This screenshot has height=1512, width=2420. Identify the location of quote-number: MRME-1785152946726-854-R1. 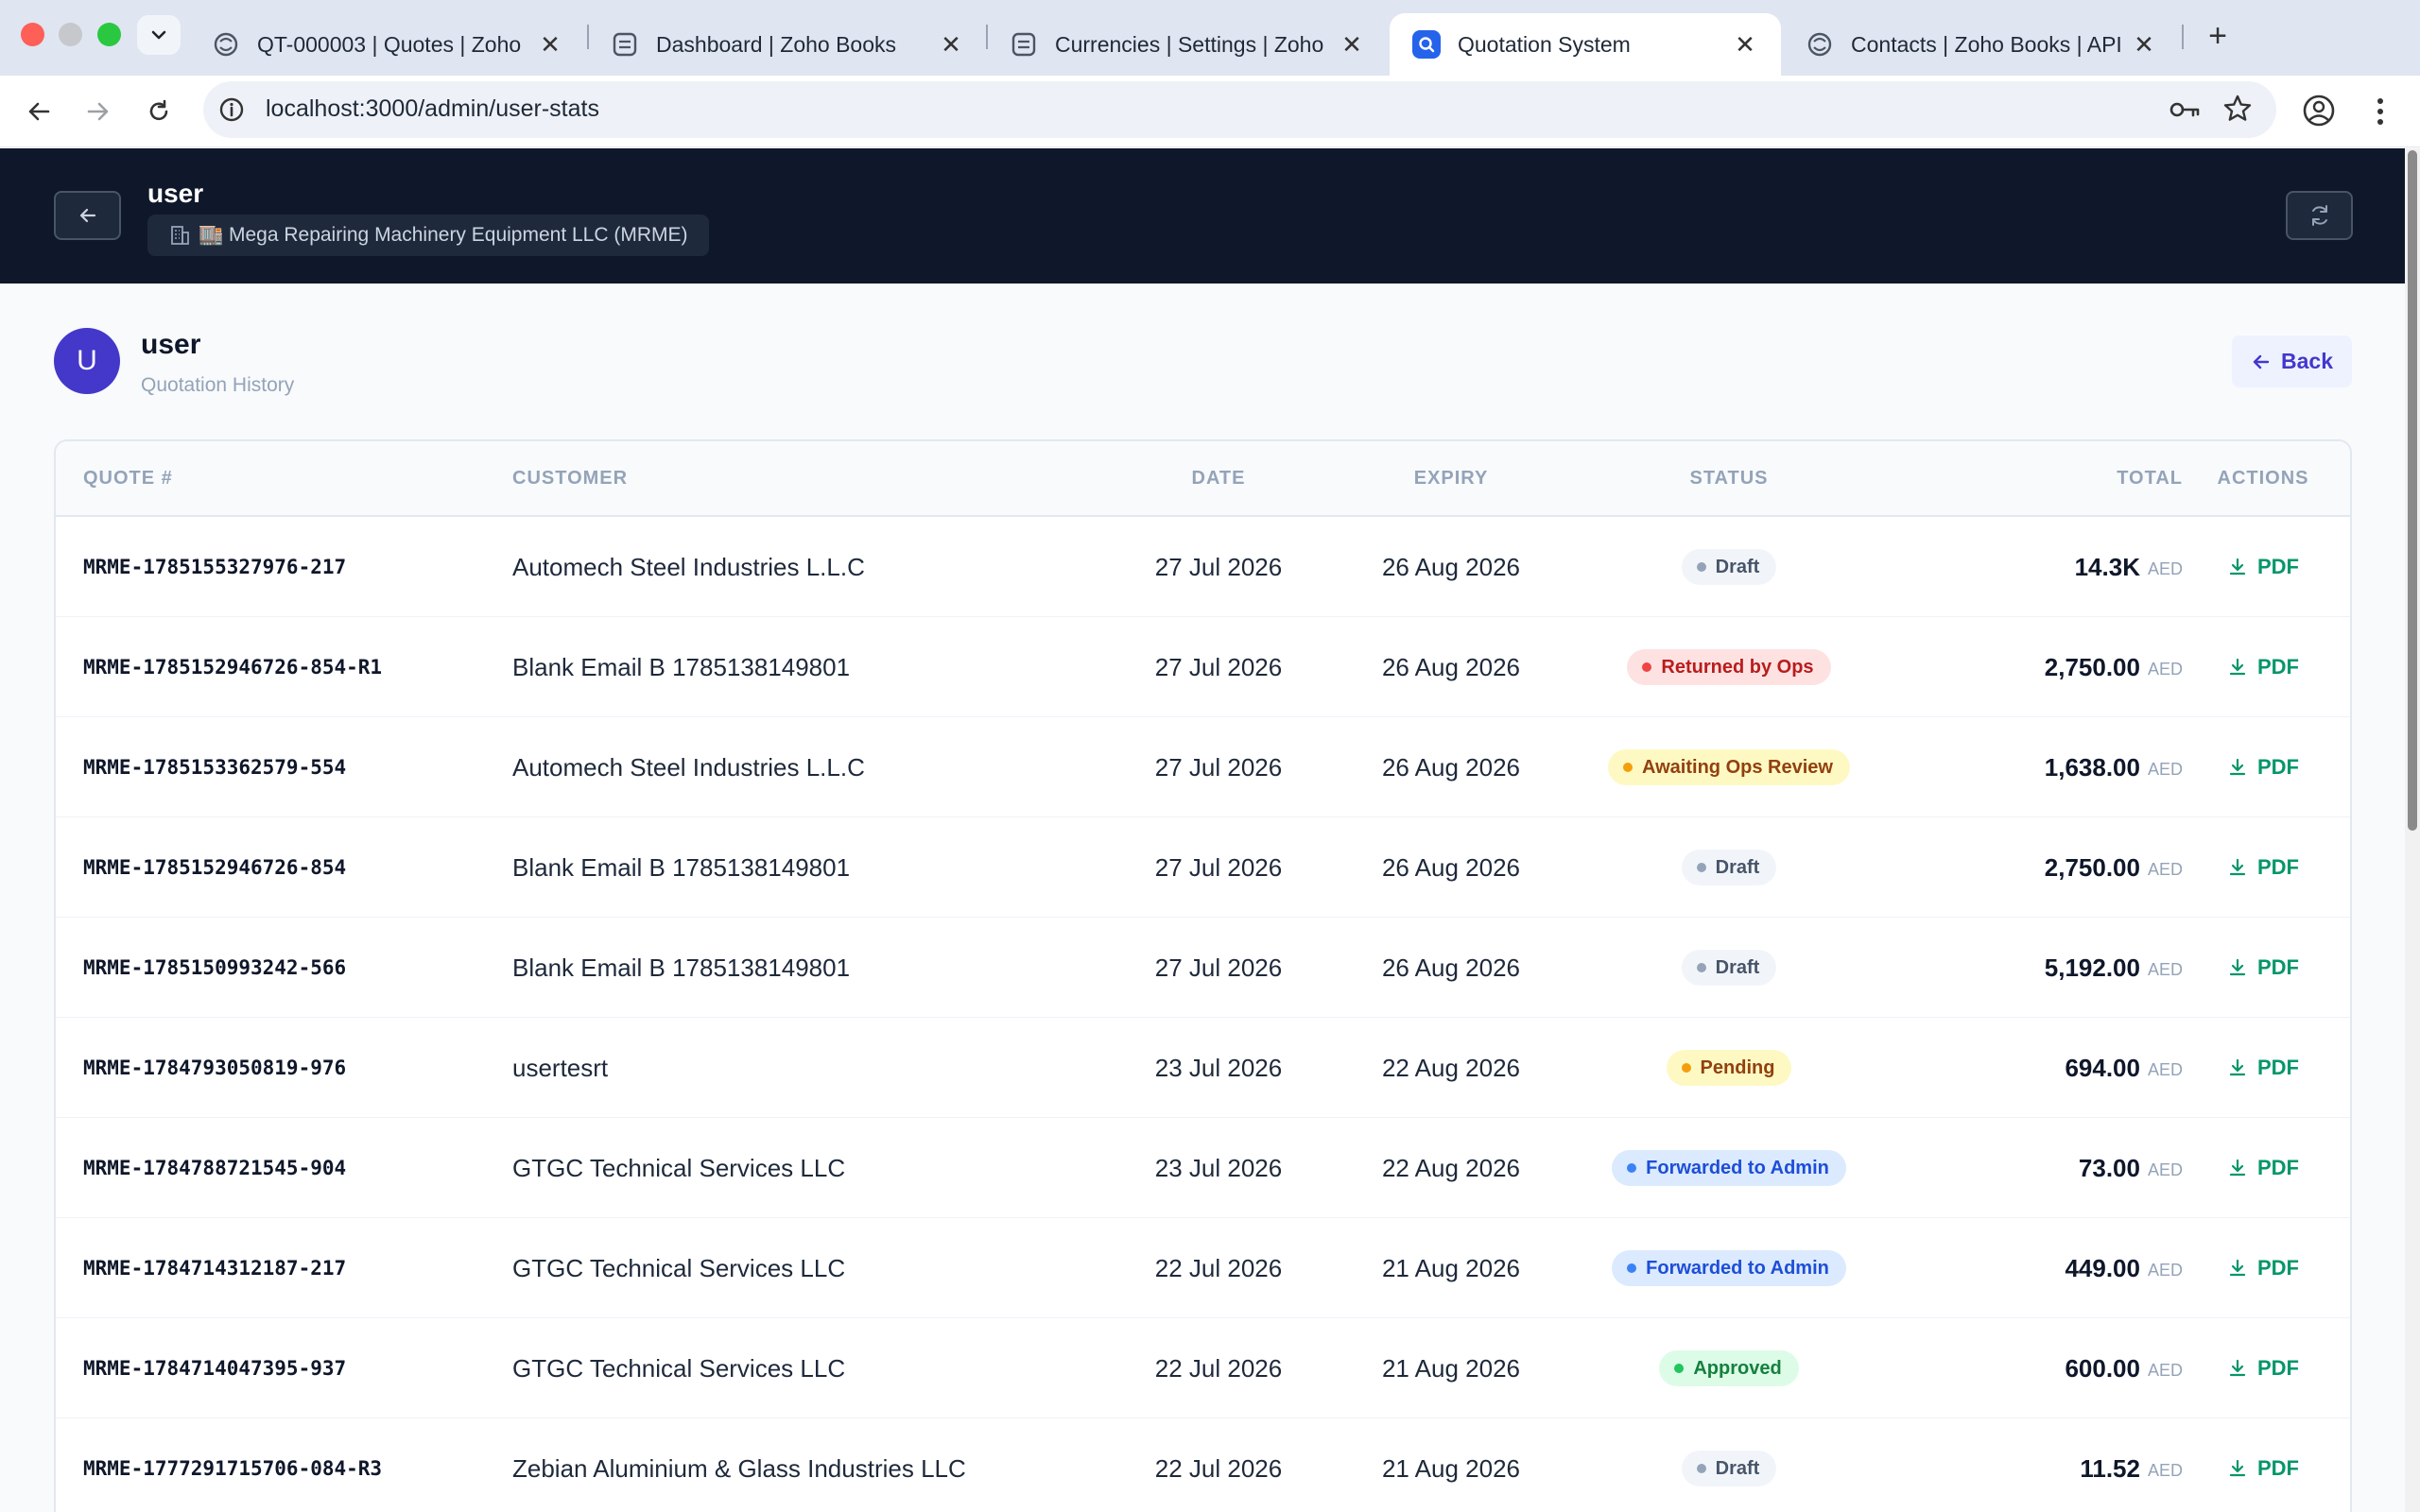
(233, 667).